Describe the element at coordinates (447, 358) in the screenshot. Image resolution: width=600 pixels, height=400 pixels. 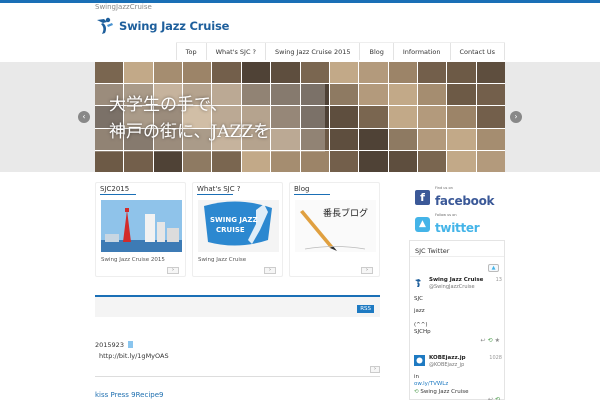
I see `tweet-author-name: KOBEjazz.jp` at that location.